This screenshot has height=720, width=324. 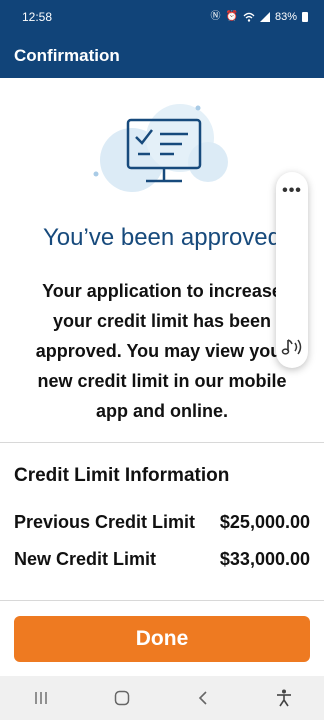 What do you see at coordinates (292, 270) in the screenshot?
I see `floating-accessibility-panel: •••` at bounding box center [292, 270].